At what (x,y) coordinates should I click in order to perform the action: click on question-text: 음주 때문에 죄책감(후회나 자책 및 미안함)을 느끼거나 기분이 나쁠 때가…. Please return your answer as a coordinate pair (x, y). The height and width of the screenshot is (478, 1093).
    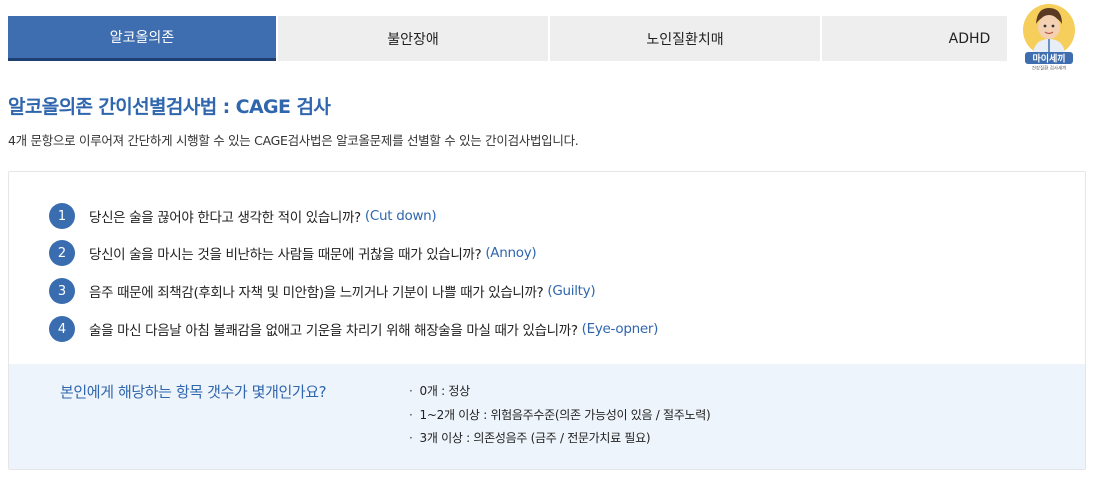
    Looking at the image, I should click on (316, 293).